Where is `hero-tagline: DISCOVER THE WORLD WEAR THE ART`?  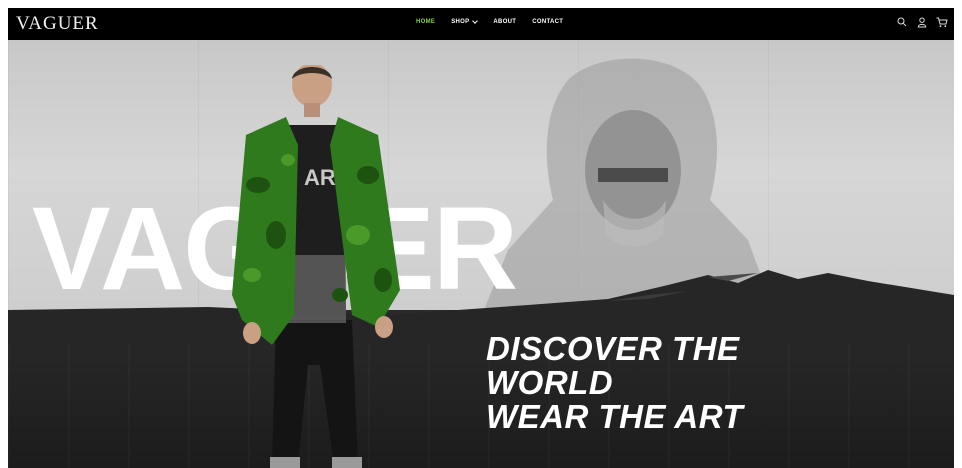
hero-tagline: DISCOVER THE WORLD WEAR THE ART is located at coordinates (614, 383).